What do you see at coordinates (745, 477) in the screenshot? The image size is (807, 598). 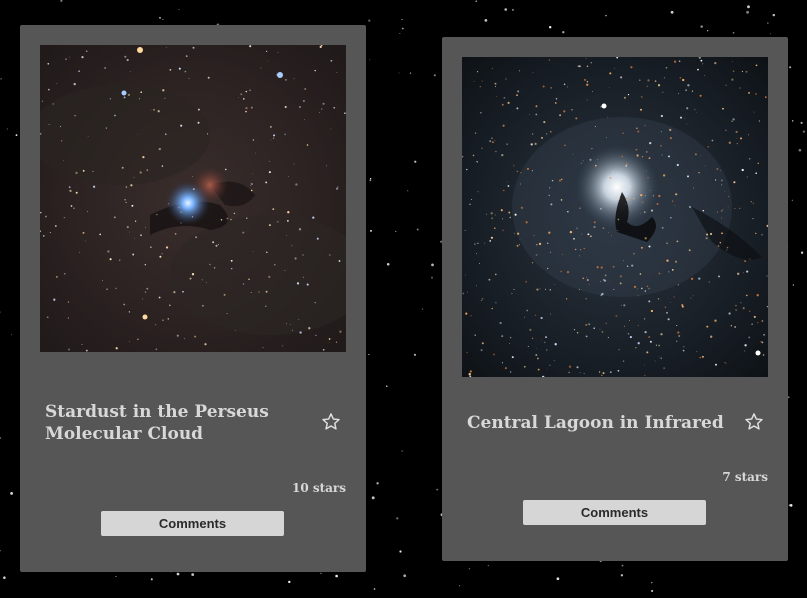 I see `stars-count: 7 stars` at bounding box center [745, 477].